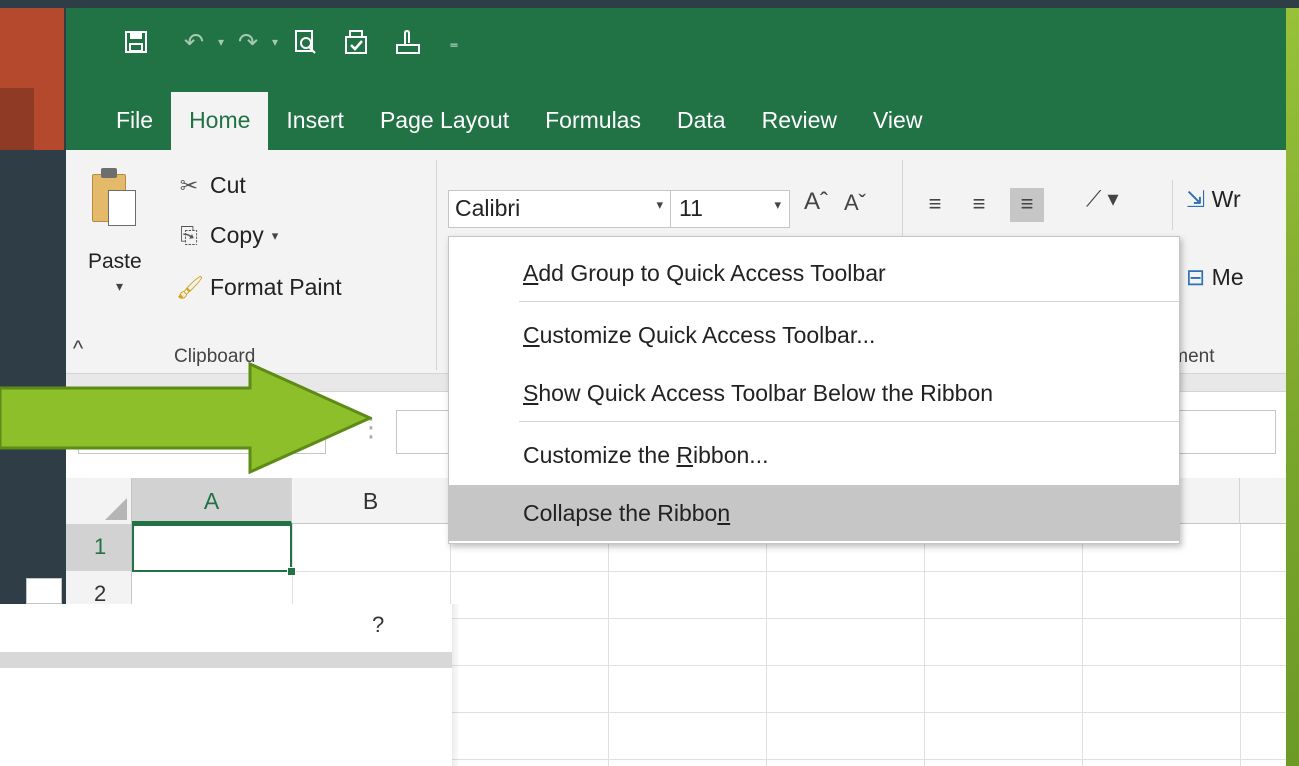 The image size is (1299, 766). What do you see at coordinates (799, 121) in the screenshot?
I see `tab-review: Review` at bounding box center [799, 121].